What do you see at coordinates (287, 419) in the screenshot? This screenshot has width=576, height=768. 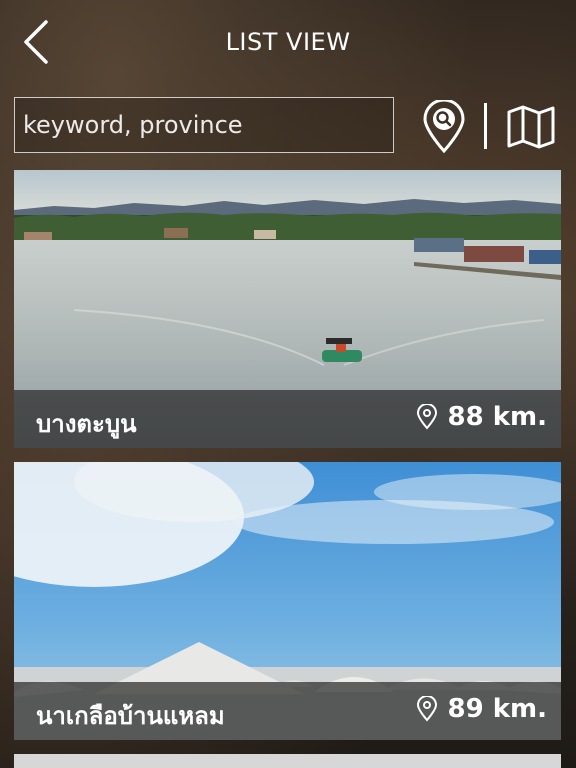 I see `card-caption: บางตะบูน 88 km.` at bounding box center [287, 419].